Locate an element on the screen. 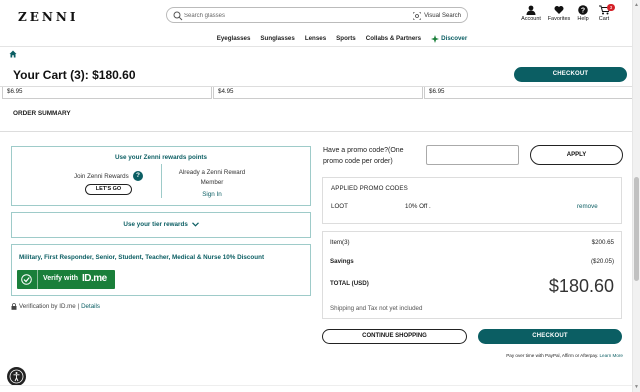  shipping-note: Shipping and Tax not yet included is located at coordinates (376, 308).